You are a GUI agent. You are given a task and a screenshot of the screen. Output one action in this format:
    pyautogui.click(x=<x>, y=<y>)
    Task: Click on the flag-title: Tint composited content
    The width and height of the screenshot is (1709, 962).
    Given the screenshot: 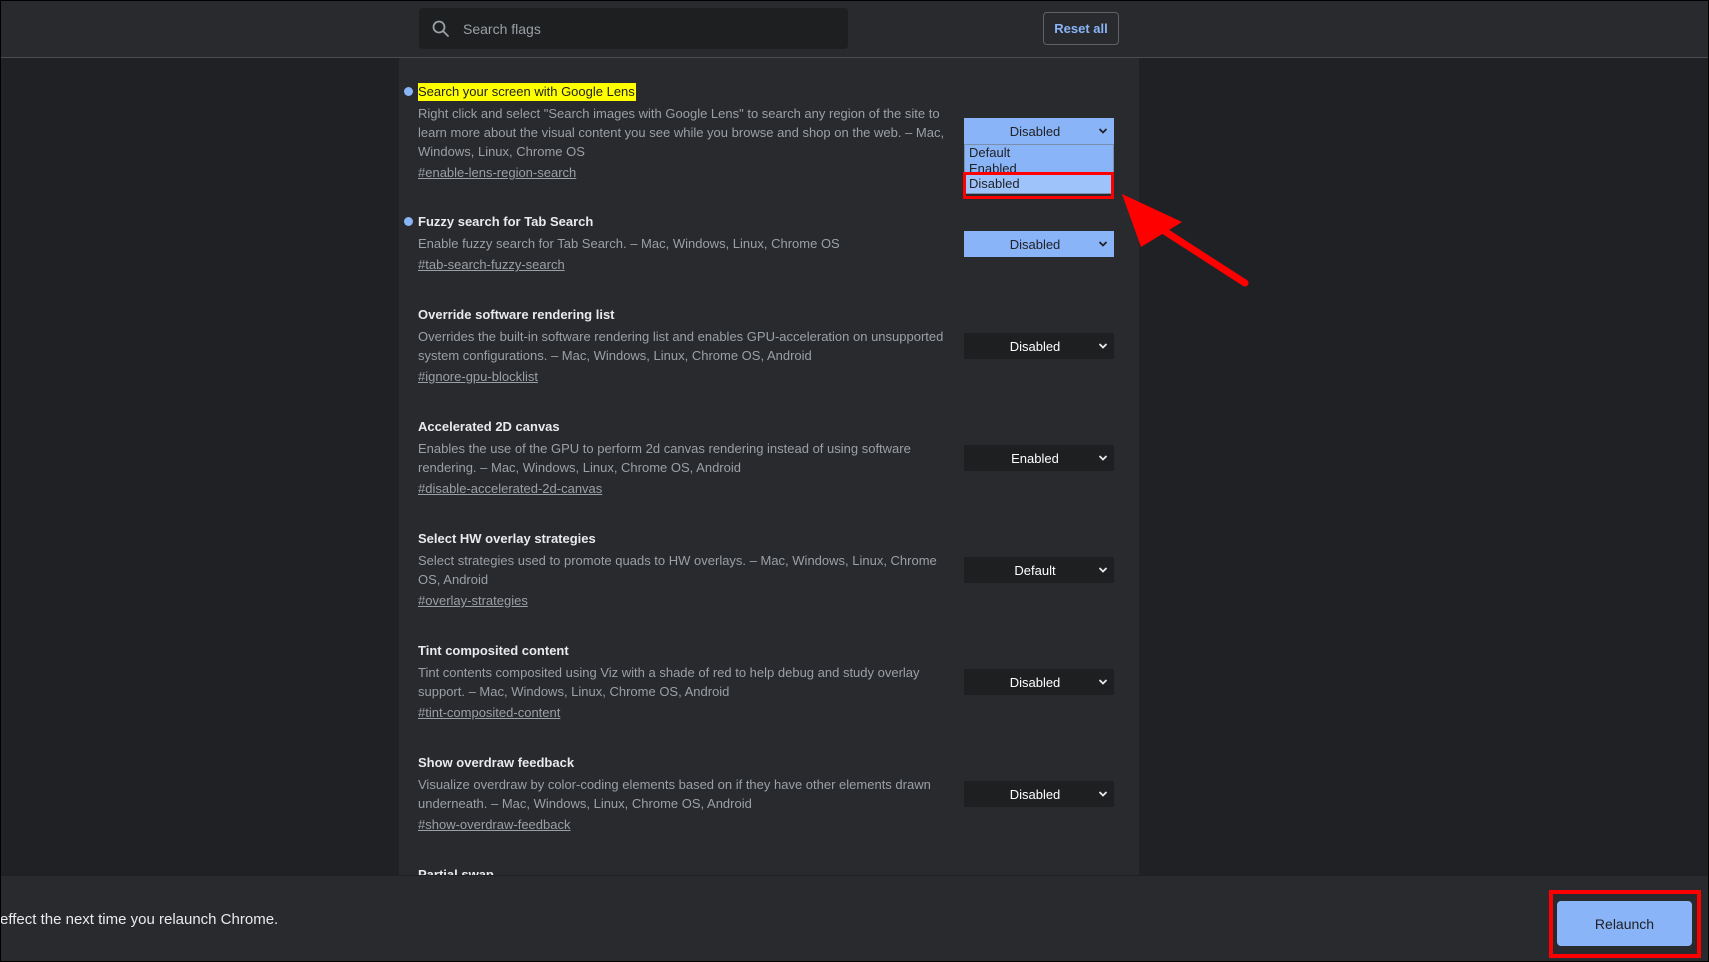 What is the action you would take?
    pyautogui.click(x=493, y=650)
    